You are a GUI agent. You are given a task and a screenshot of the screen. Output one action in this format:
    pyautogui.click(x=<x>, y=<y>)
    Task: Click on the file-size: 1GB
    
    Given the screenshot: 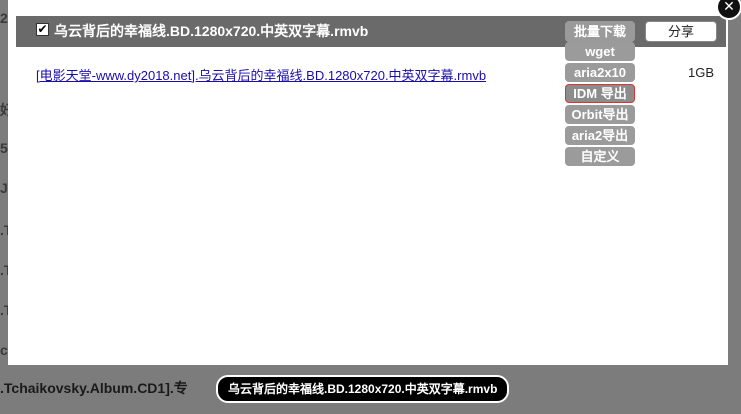 What is the action you would take?
    pyautogui.click(x=701, y=72)
    